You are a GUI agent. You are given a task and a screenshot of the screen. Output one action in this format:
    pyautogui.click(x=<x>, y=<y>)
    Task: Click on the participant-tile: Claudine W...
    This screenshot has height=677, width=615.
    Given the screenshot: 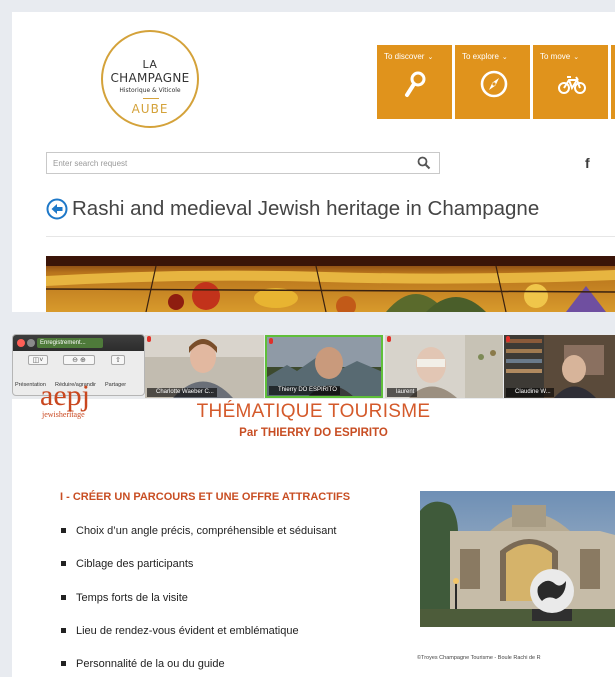 What is the action you would take?
    pyautogui.click(x=559, y=366)
    